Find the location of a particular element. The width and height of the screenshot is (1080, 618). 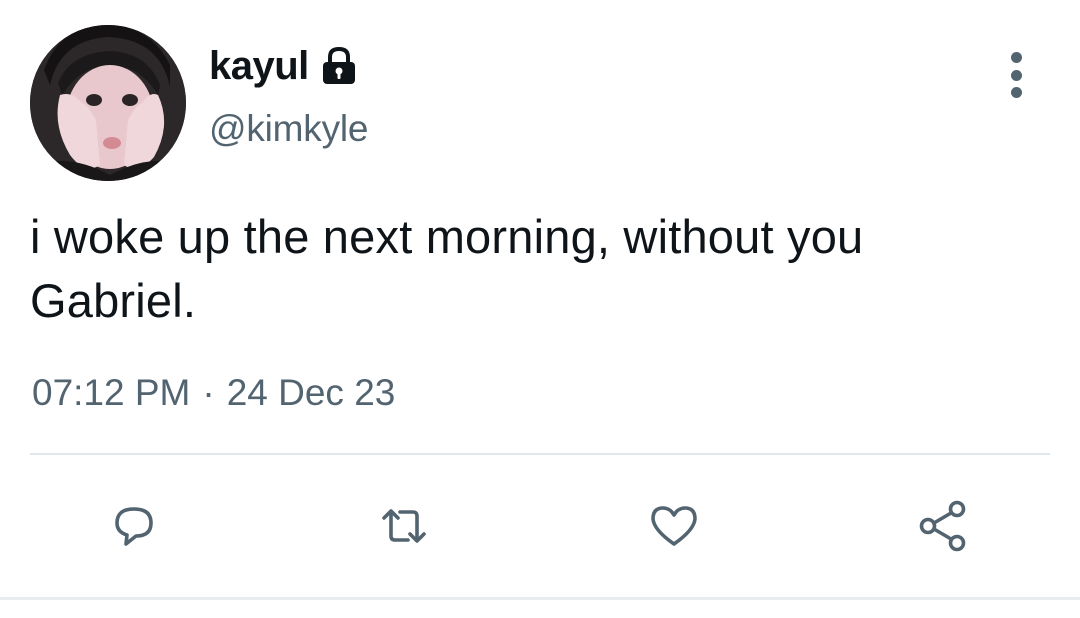

avatar is located at coordinates (108, 103).